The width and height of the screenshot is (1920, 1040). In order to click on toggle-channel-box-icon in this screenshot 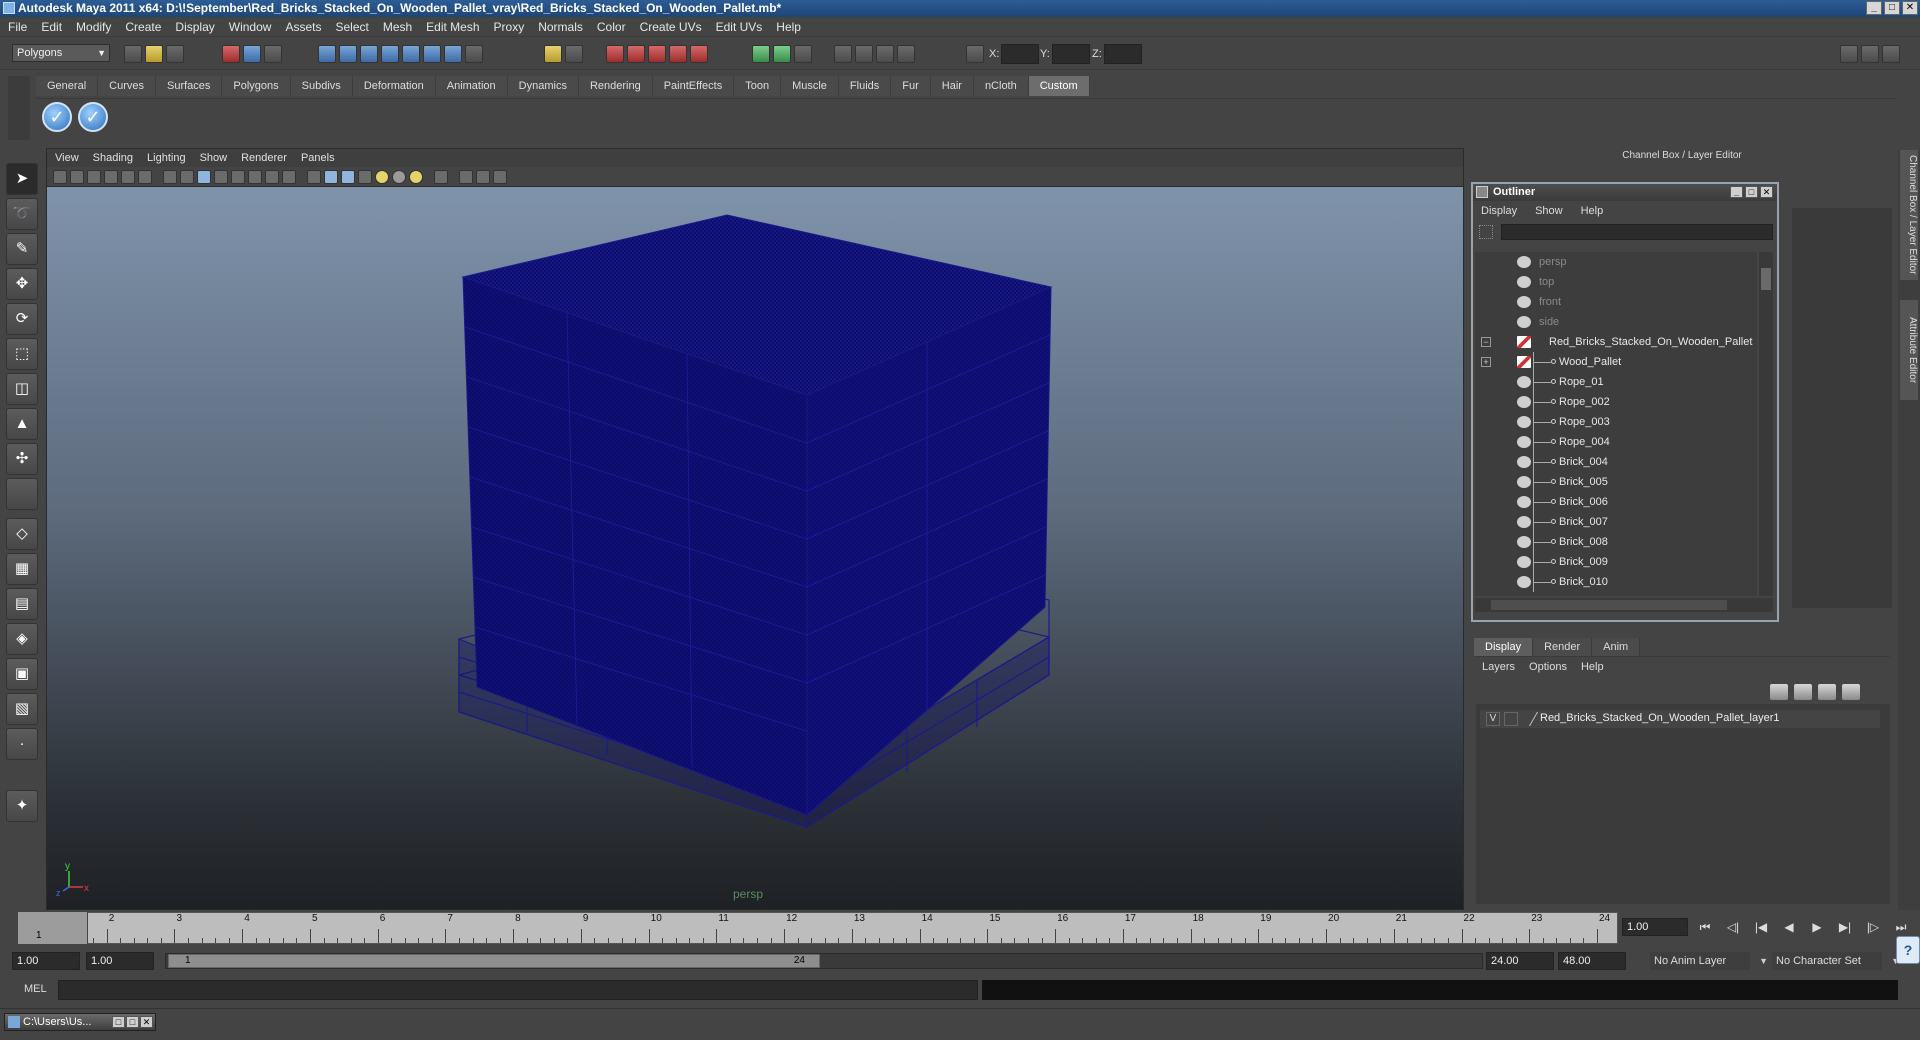, I will do `click(1891, 54)`.